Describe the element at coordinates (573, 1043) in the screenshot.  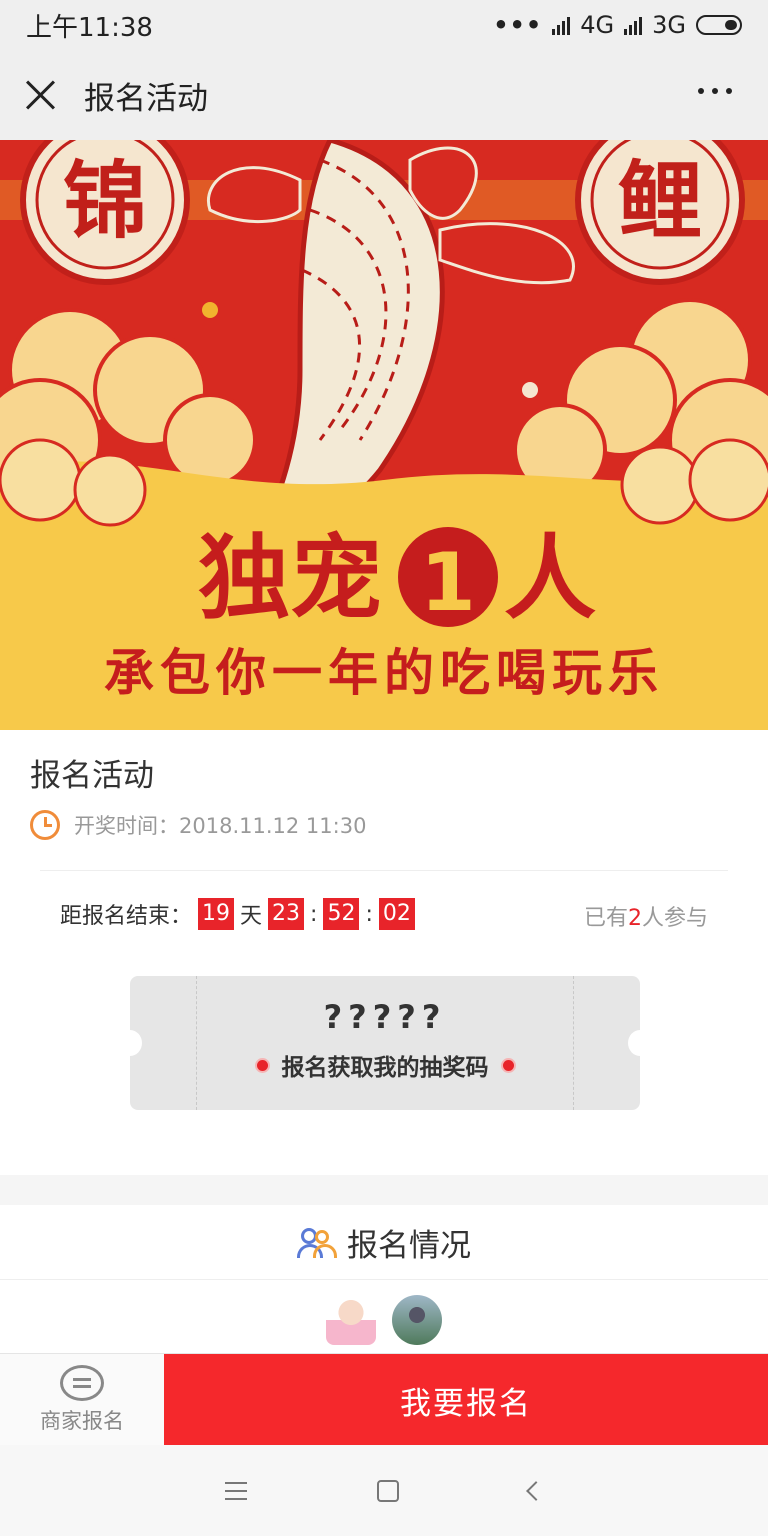
I see `ticket-dash-right` at that location.